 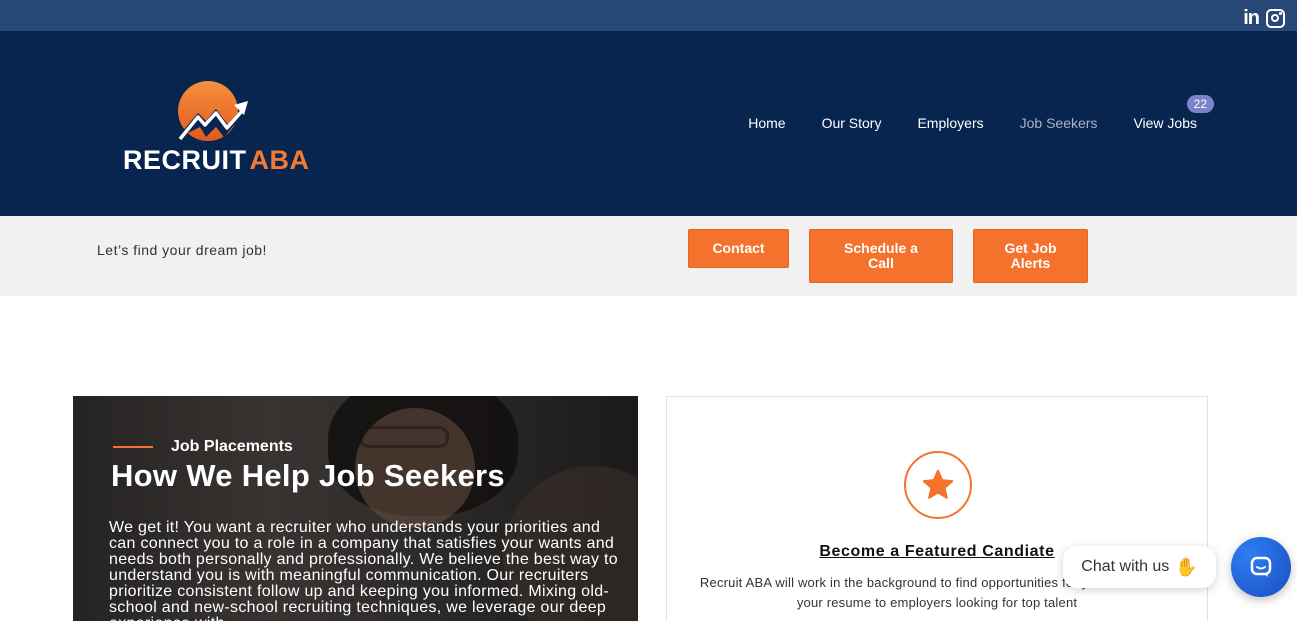 What do you see at coordinates (1059, 123) in the screenshot?
I see `nav-job-seekers: Job Seekers` at bounding box center [1059, 123].